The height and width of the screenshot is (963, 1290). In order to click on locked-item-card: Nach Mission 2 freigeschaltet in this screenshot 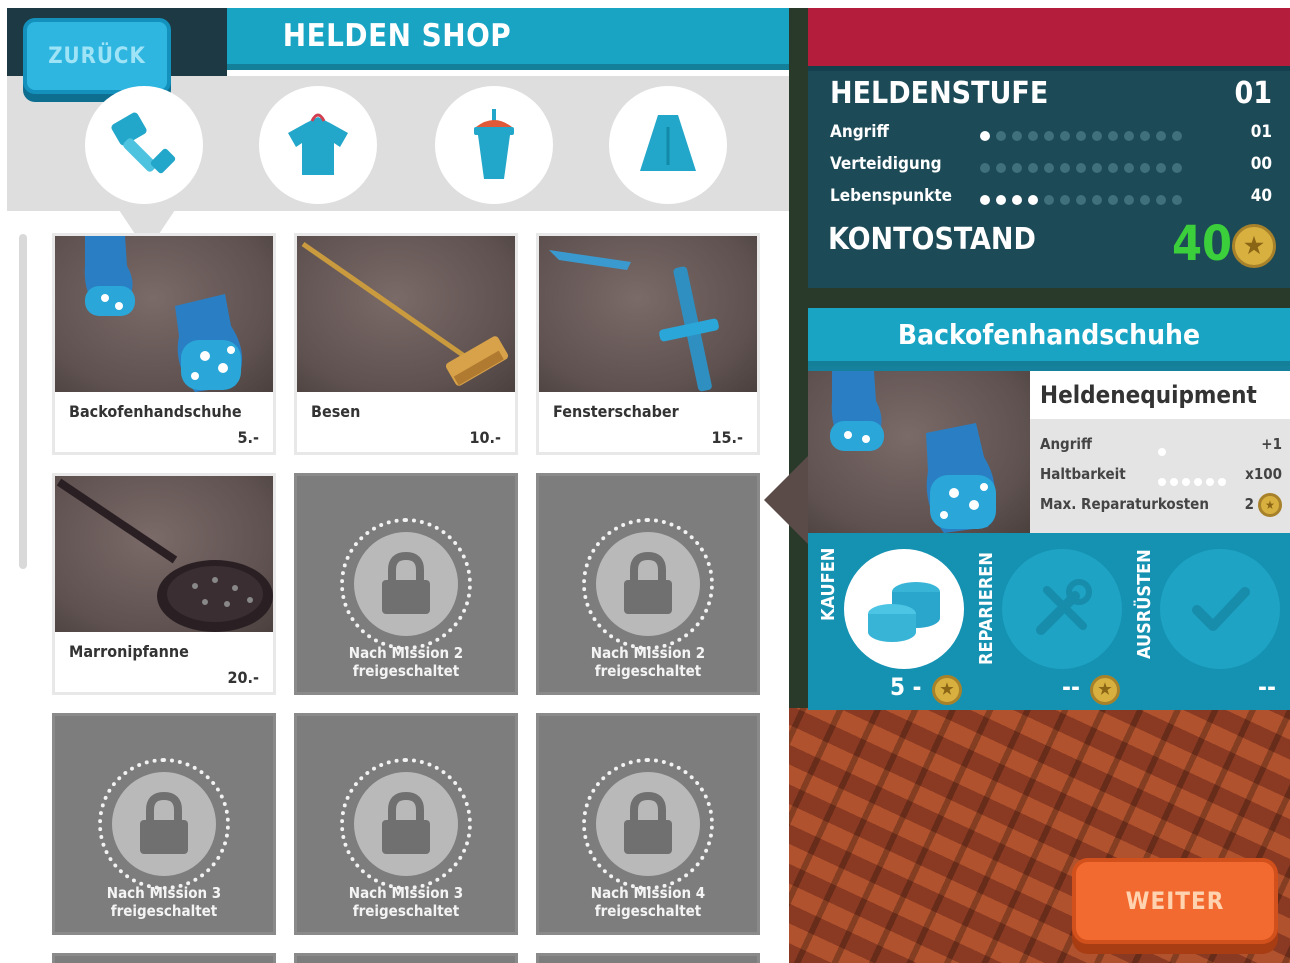, I will do `click(406, 584)`.